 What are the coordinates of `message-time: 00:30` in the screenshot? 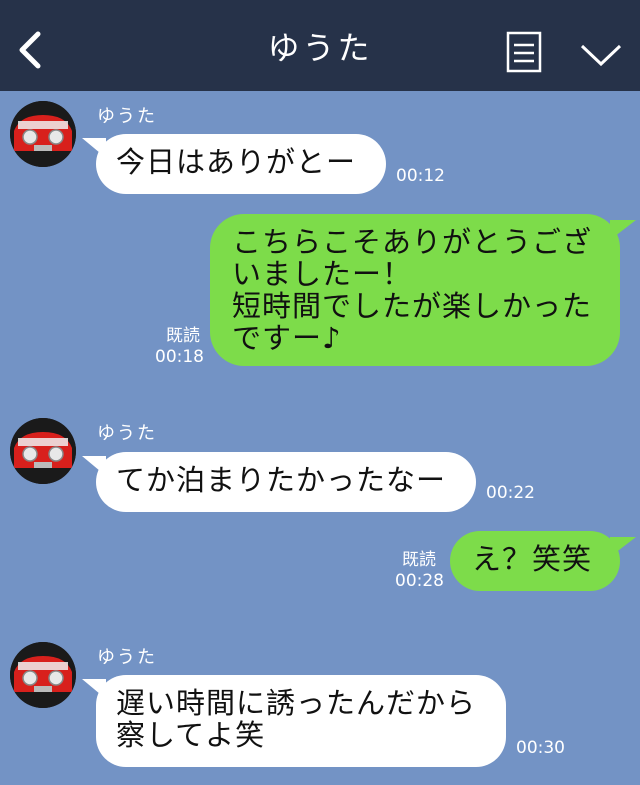 It's located at (540, 748).